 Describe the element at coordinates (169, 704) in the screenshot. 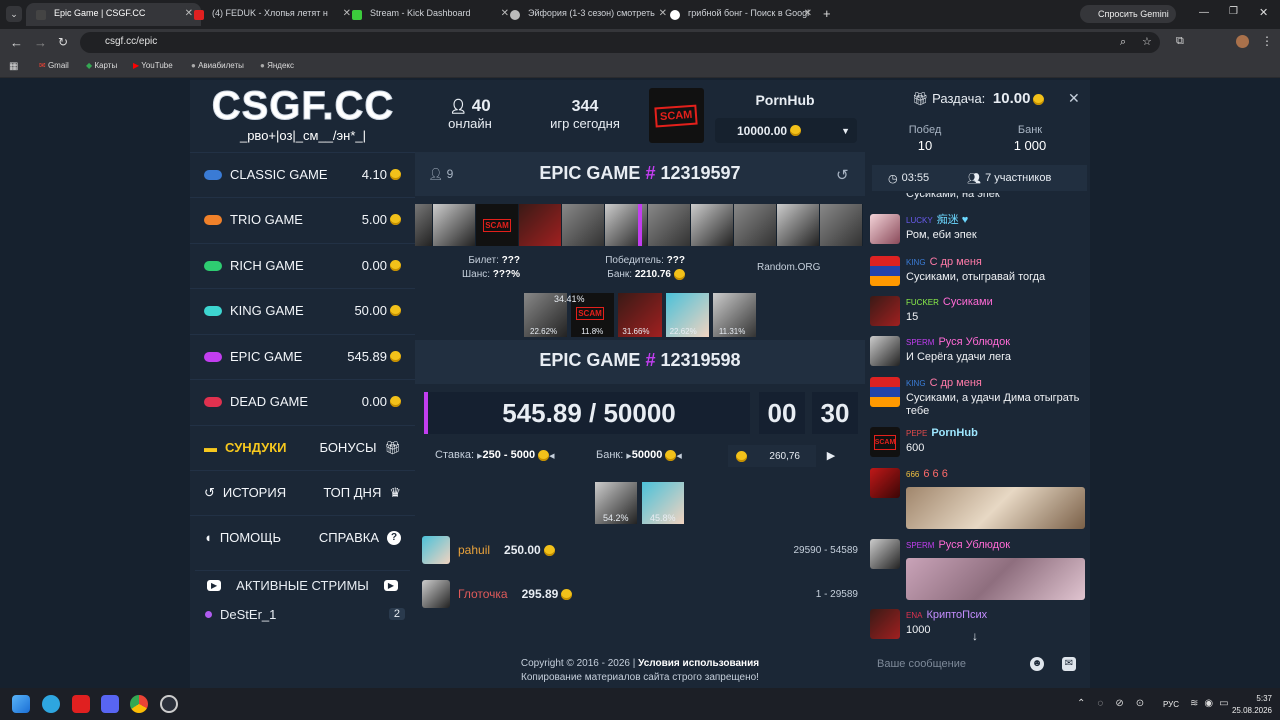

I see `steam-icon` at that location.